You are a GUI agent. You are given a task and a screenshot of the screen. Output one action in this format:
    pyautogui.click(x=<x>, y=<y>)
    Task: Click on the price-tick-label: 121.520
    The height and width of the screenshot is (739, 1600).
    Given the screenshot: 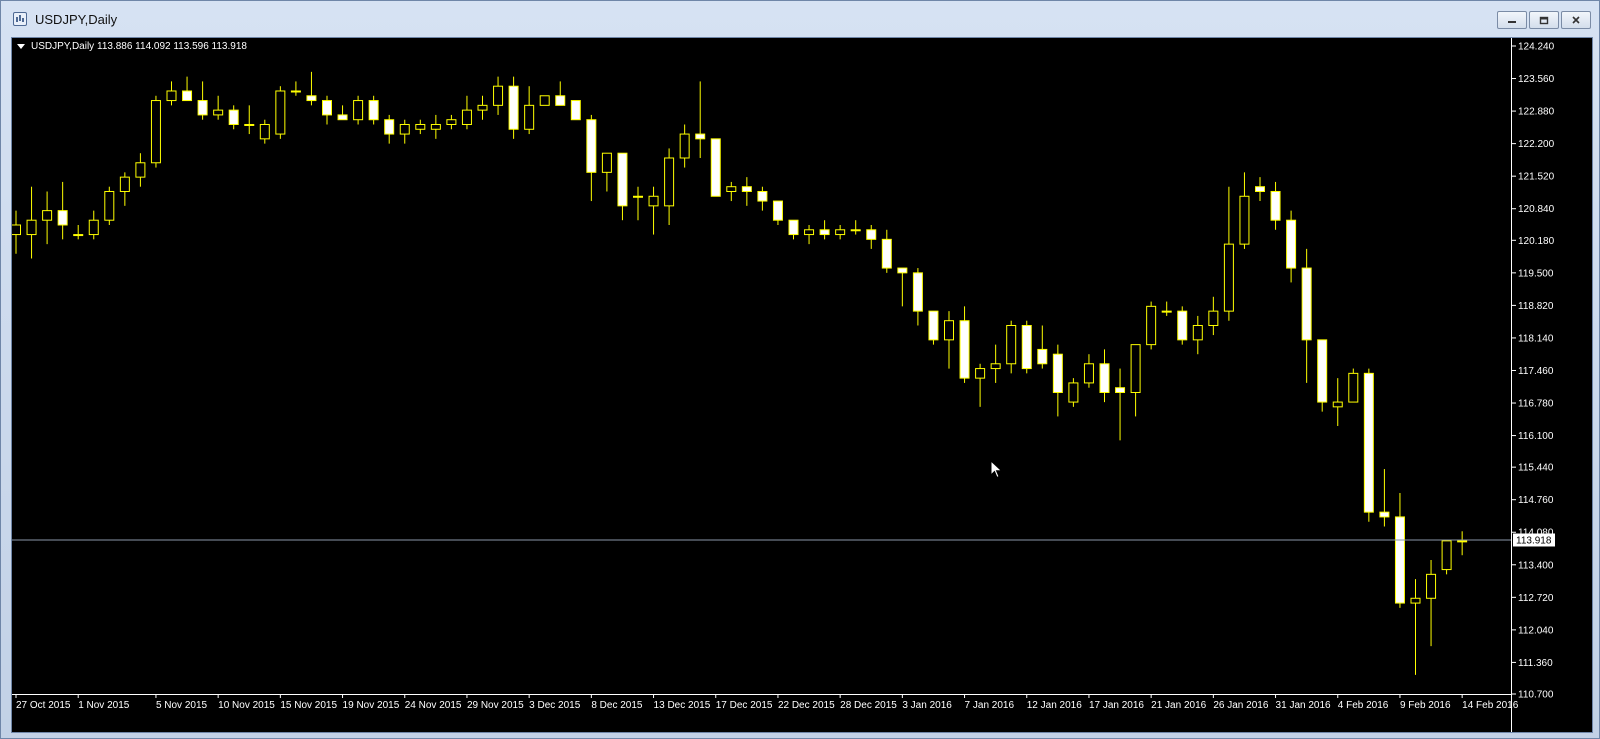 What is the action you would take?
    pyautogui.click(x=1536, y=177)
    